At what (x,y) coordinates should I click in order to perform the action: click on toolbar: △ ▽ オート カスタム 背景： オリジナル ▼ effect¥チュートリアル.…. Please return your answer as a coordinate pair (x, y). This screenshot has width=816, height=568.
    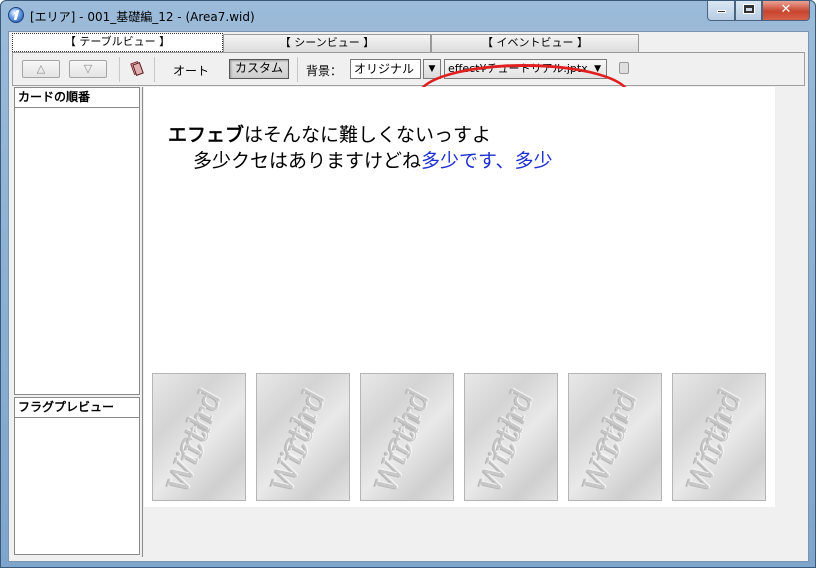
    Looking at the image, I should click on (408, 89).